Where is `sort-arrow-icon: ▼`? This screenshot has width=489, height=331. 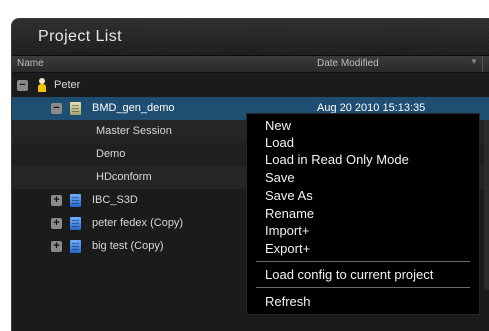
sort-arrow-icon: ▼ is located at coordinates (474, 61).